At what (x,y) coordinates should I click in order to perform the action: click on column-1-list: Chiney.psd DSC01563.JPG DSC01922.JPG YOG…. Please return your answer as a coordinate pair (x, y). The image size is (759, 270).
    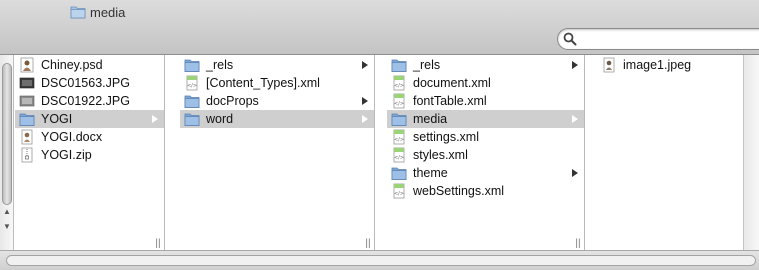
    Looking at the image, I should click on (89, 110).